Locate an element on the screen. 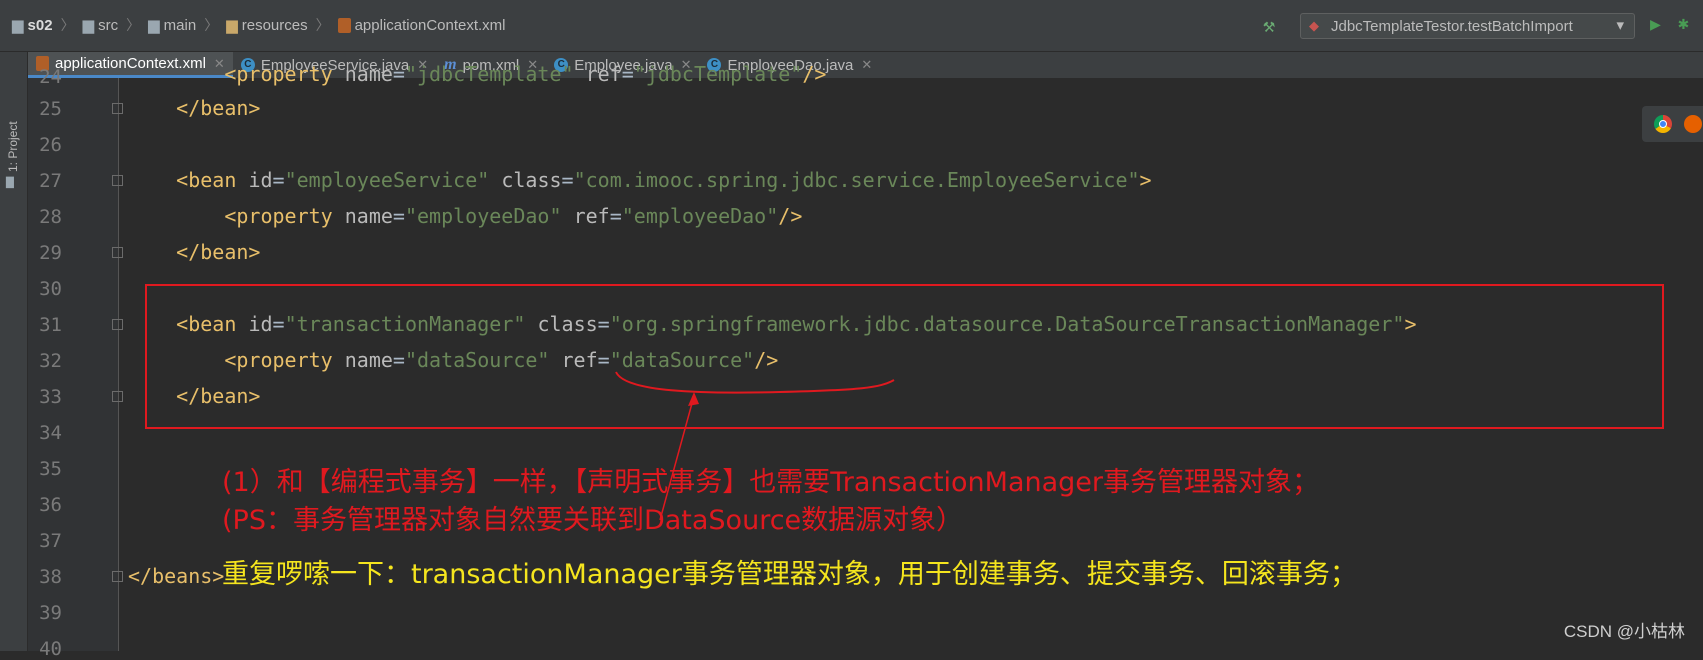 This screenshot has width=1703, height=660. browser-preview-toolbar is located at coordinates (1672, 124).